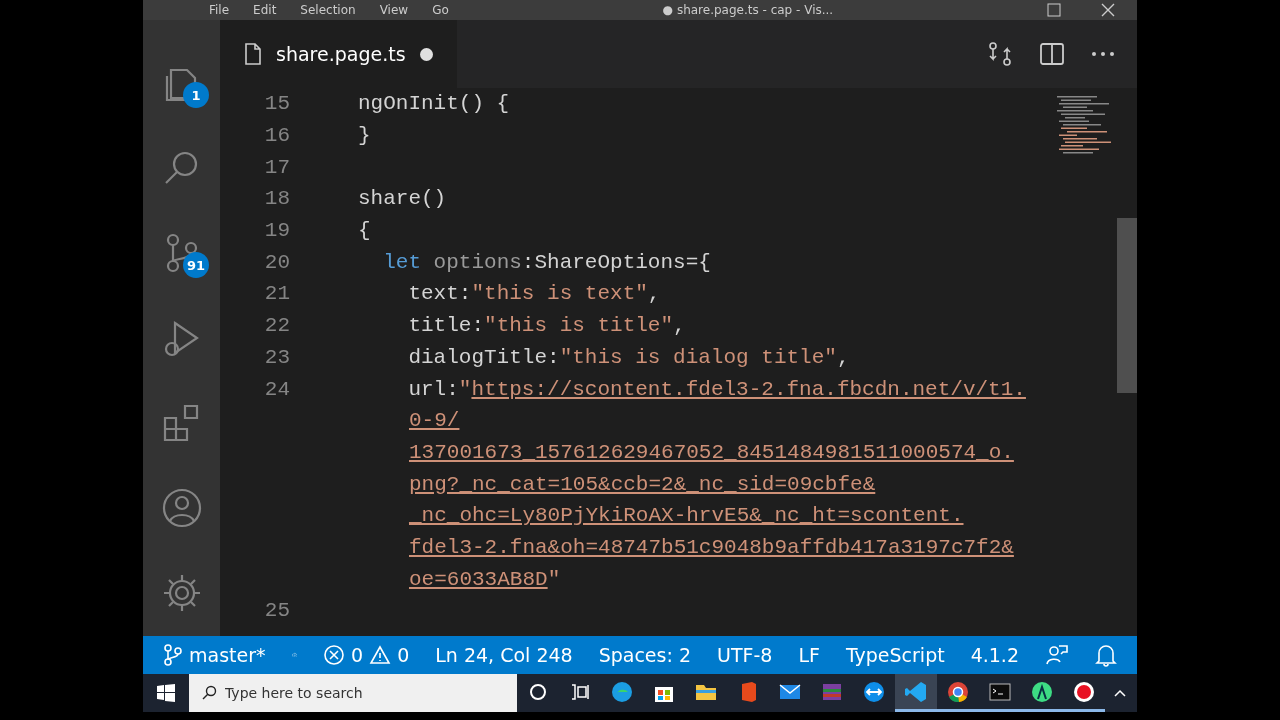 The image size is (1280, 720). Describe the element at coordinates (276, 104) in the screenshot. I see `line-number: 15` at that location.